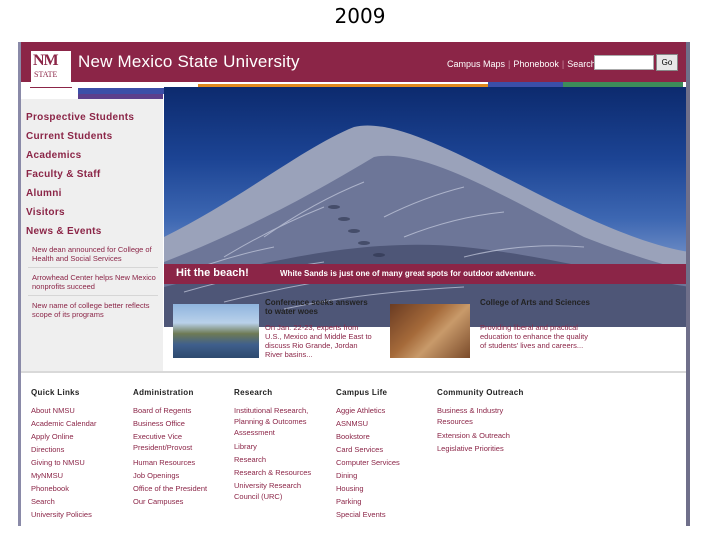 The width and height of the screenshot is (720, 540). Describe the element at coordinates (258, 496) in the screenshot. I see `footer-link: Council (URC)` at that location.